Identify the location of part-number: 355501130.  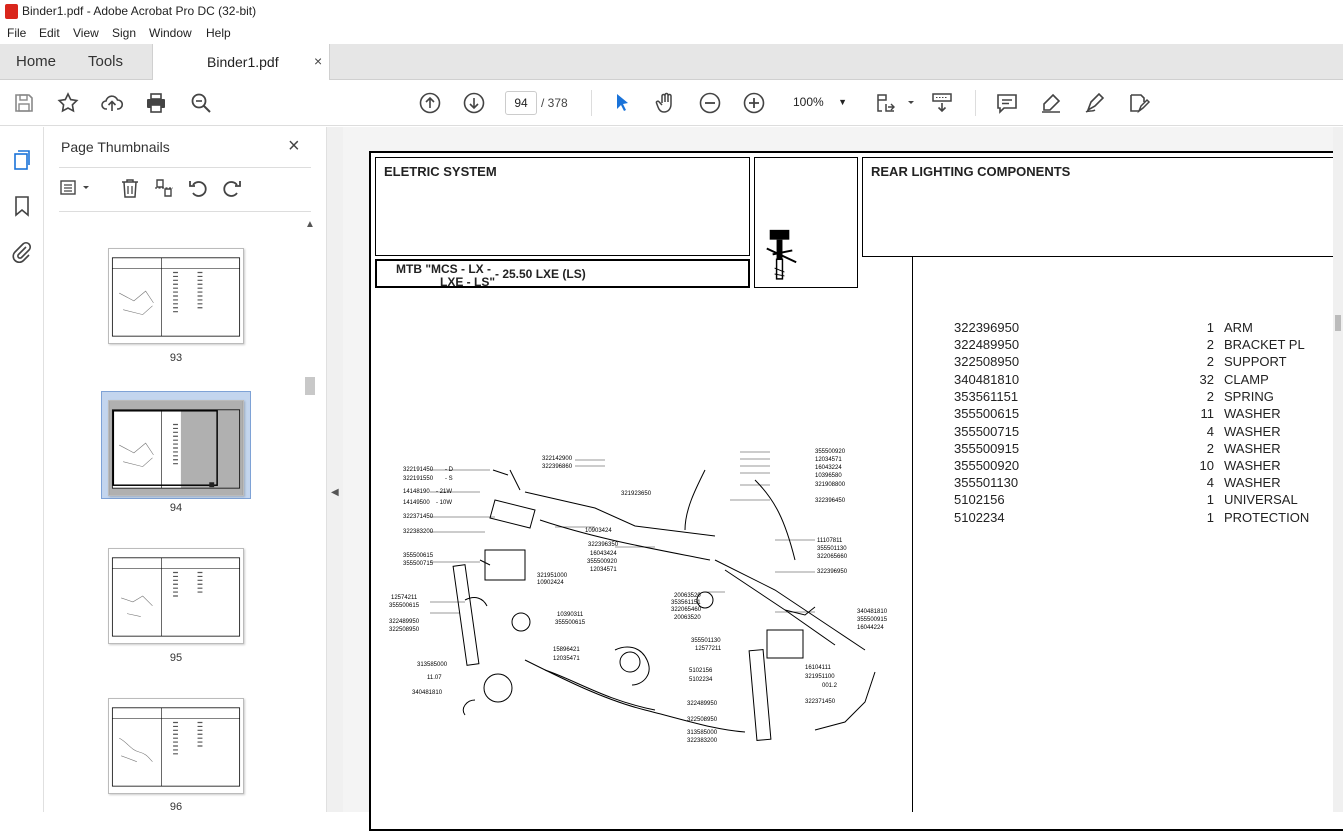
(986, 482).